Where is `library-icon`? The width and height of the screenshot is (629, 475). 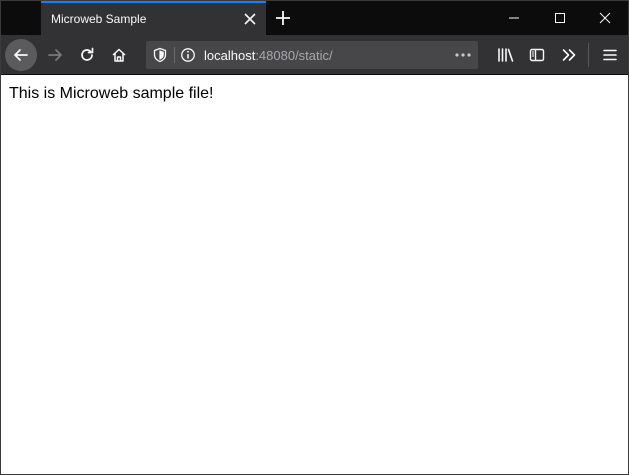
library-icon is located at coordinates (506, 55).